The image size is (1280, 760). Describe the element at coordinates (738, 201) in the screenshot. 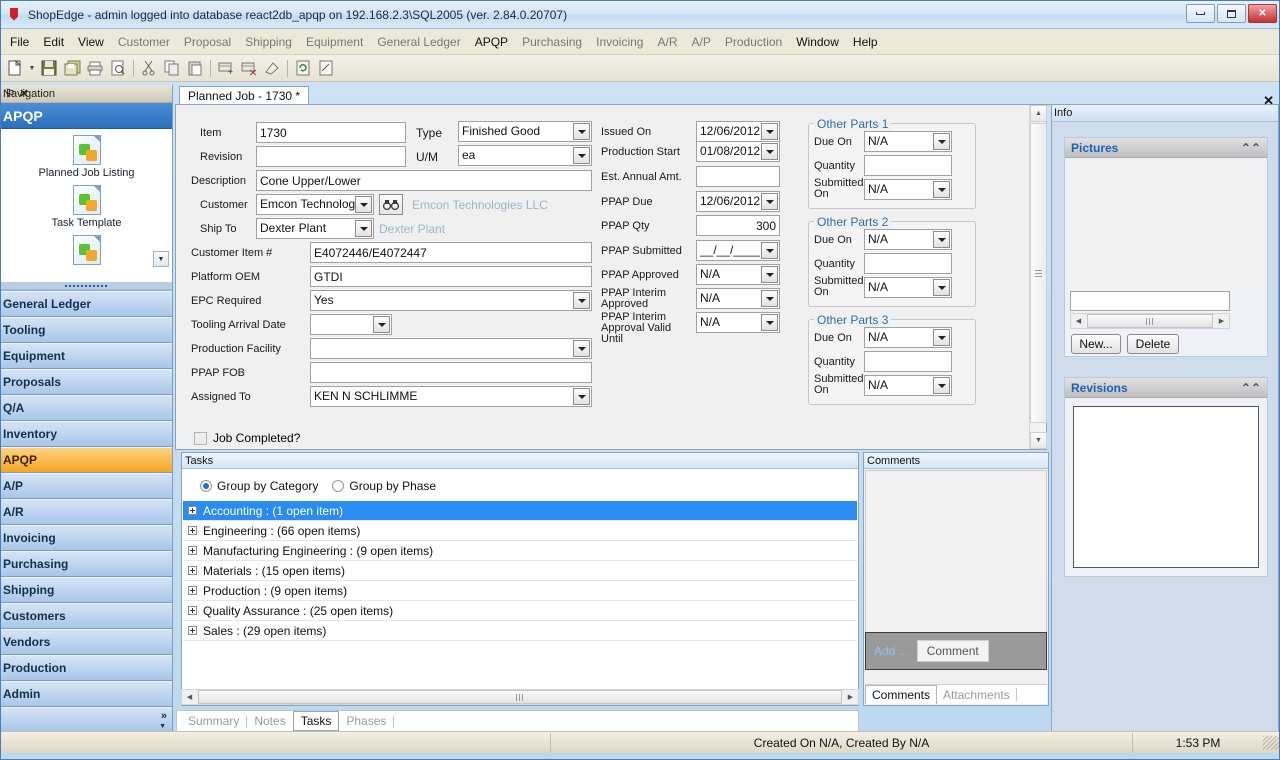

I see `ppap-due-combo: 12/06/2012` at that location.